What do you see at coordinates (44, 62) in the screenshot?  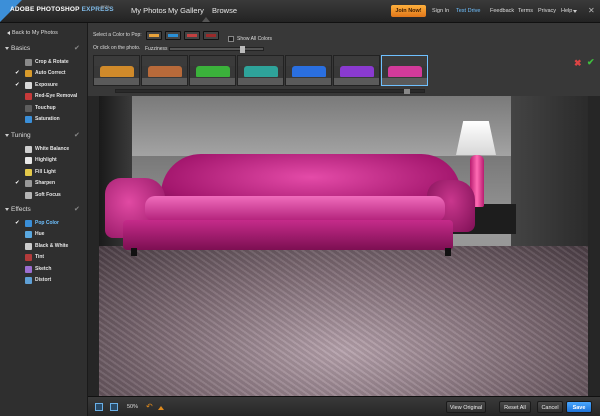 I see `tool-crop-rotate: Crop & Rotate` at bounding box center [44, 62].